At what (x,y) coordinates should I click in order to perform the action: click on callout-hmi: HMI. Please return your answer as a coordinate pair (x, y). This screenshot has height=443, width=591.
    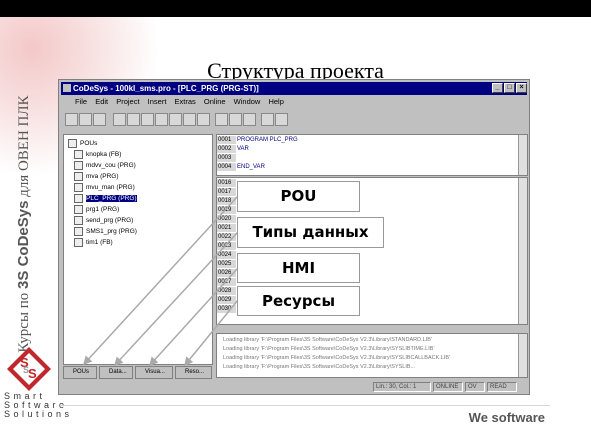
    Looking at the image, I should click on (298, 268).